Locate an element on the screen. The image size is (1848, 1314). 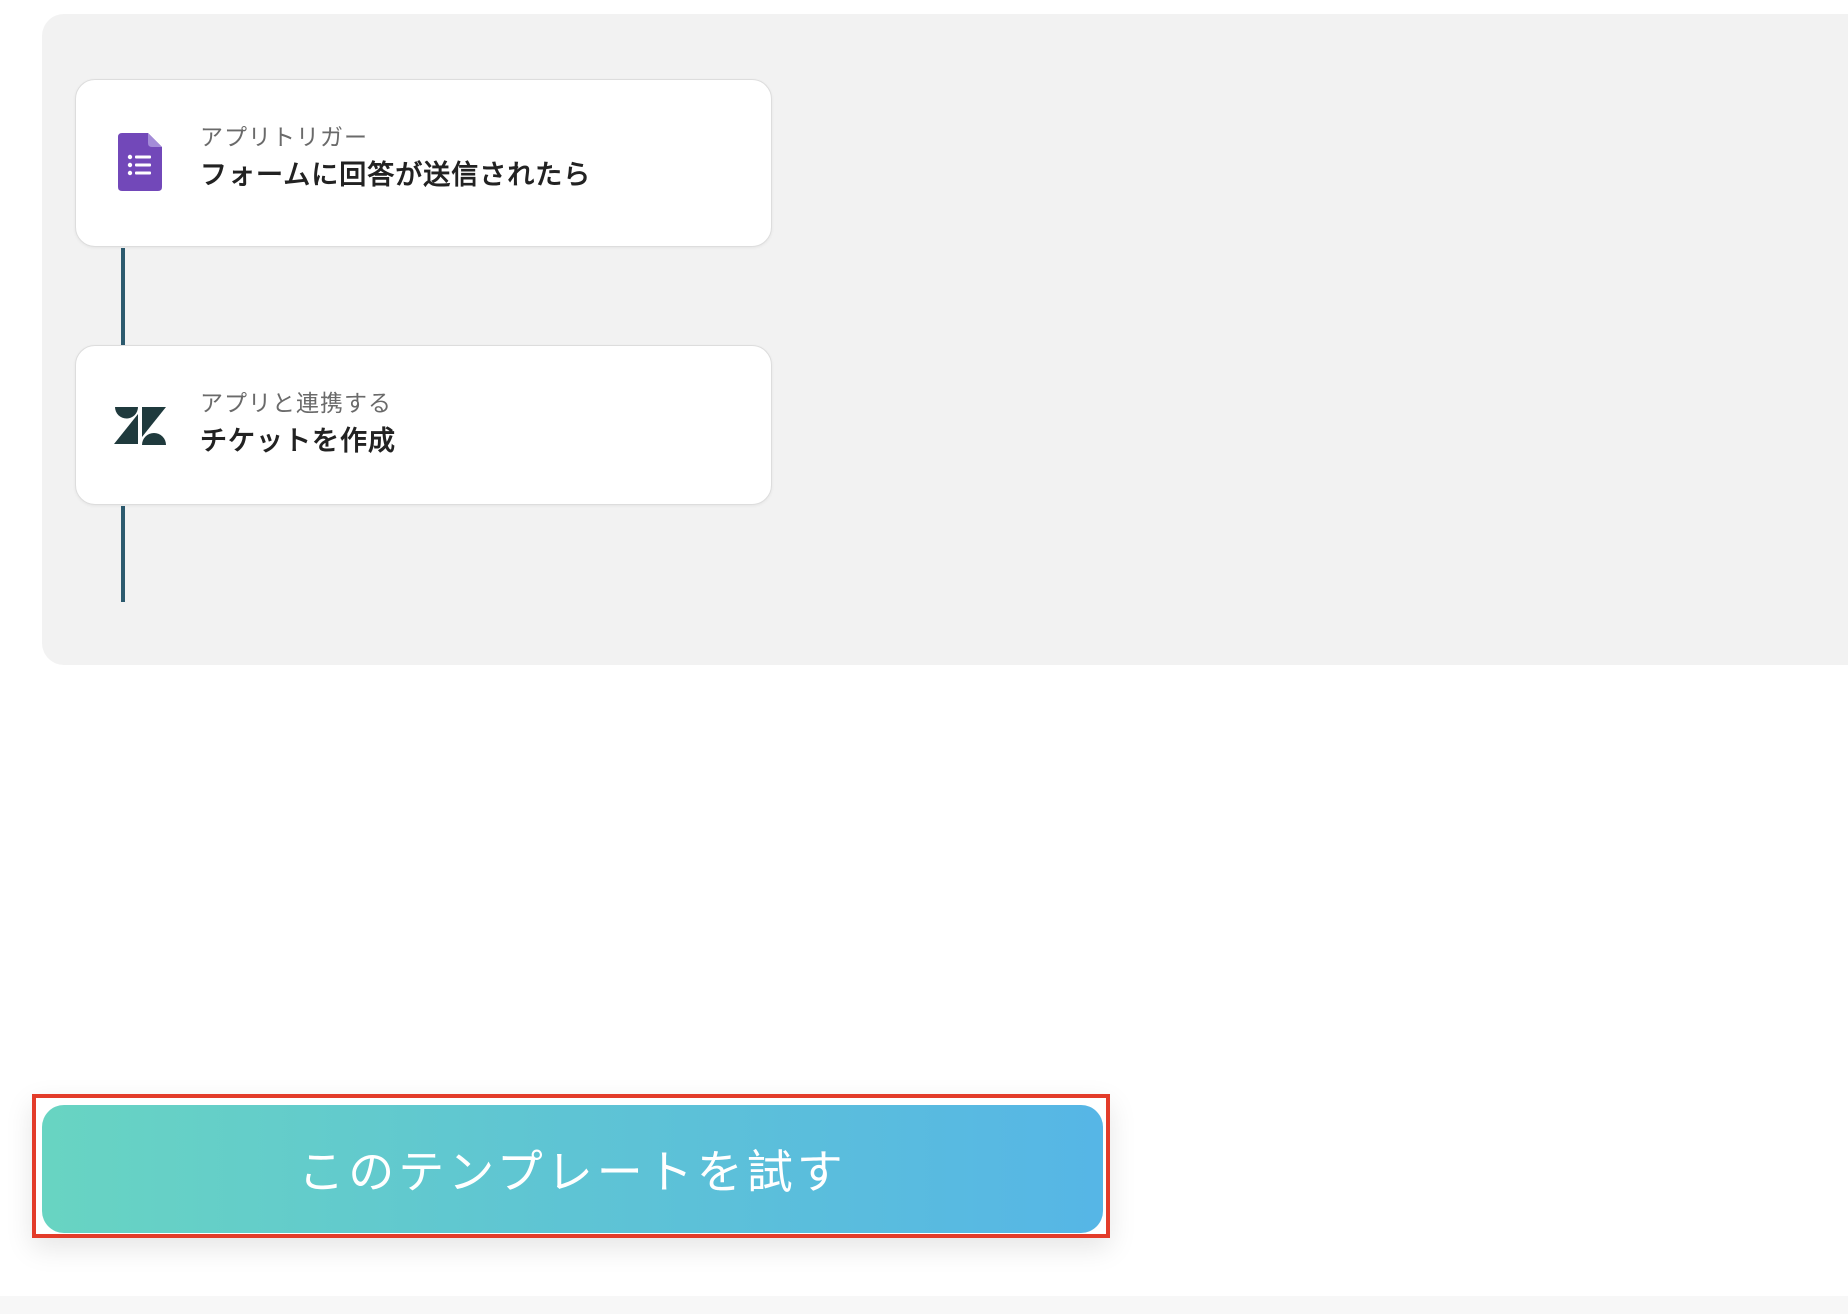
trigger-step-card: アプリトリガー フォームに回答が送信されたら is located at coordinates (423, 163).